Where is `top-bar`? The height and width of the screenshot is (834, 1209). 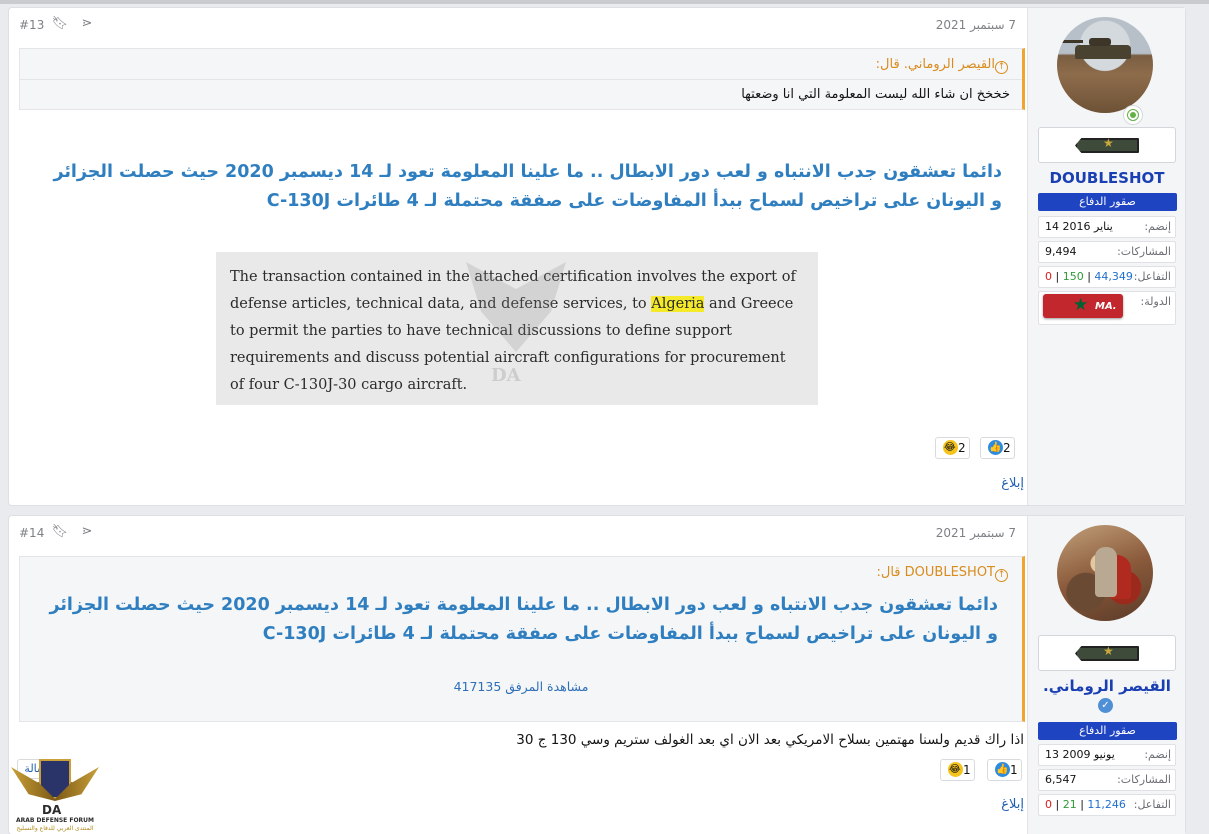
top-bar is located at coordinates (604, 2).